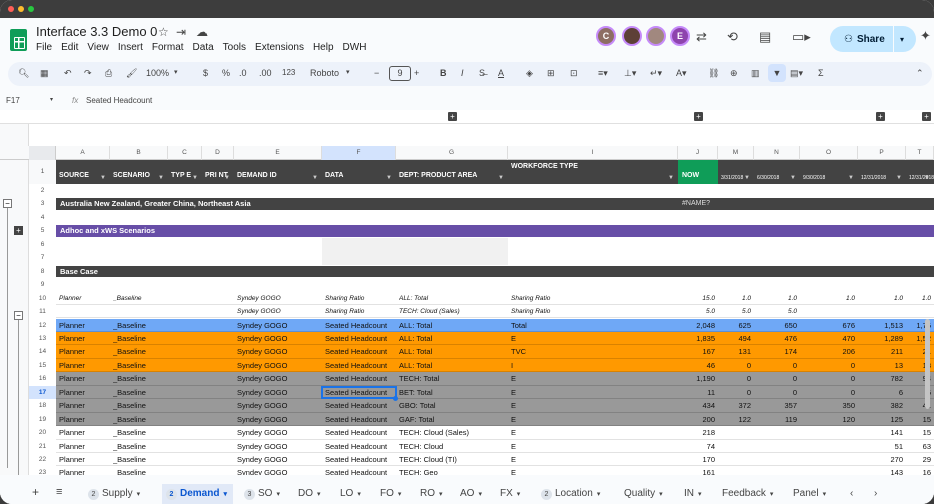  I want to click on column-header-D: D, so click(218, 153).